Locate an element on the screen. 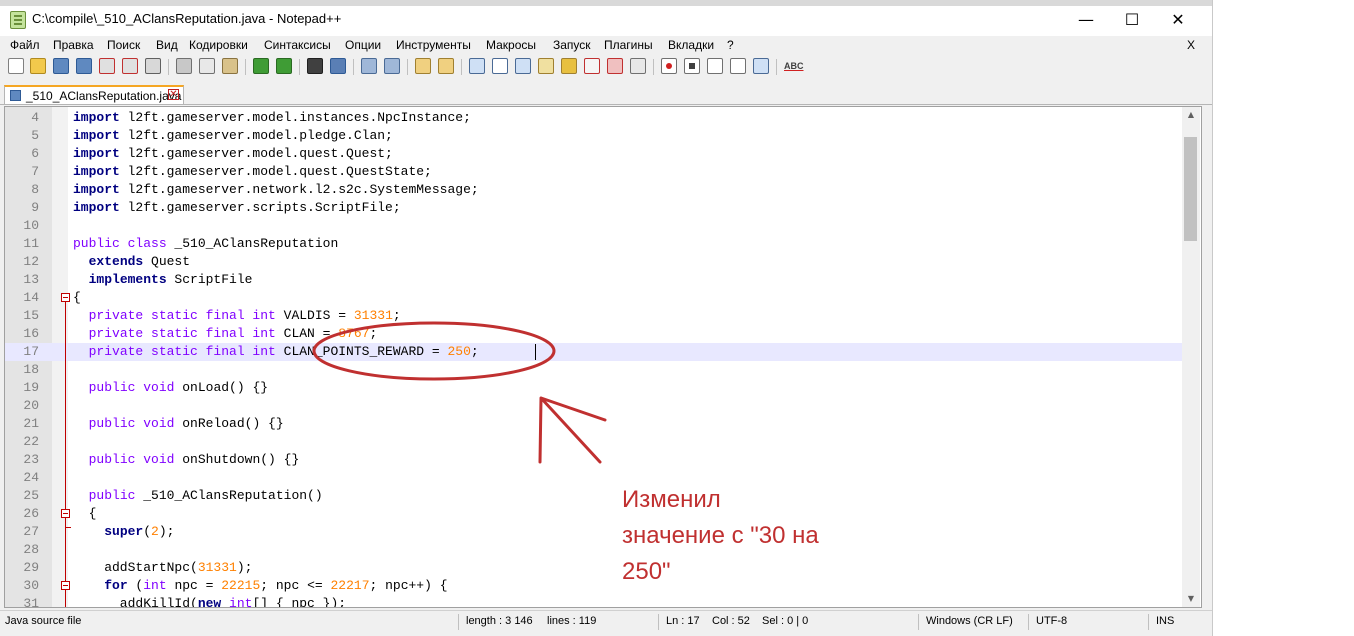 Image resolution: width=1354 pixels, height=636 pixels. annotation-arrow is located at coordinates (572, 430).